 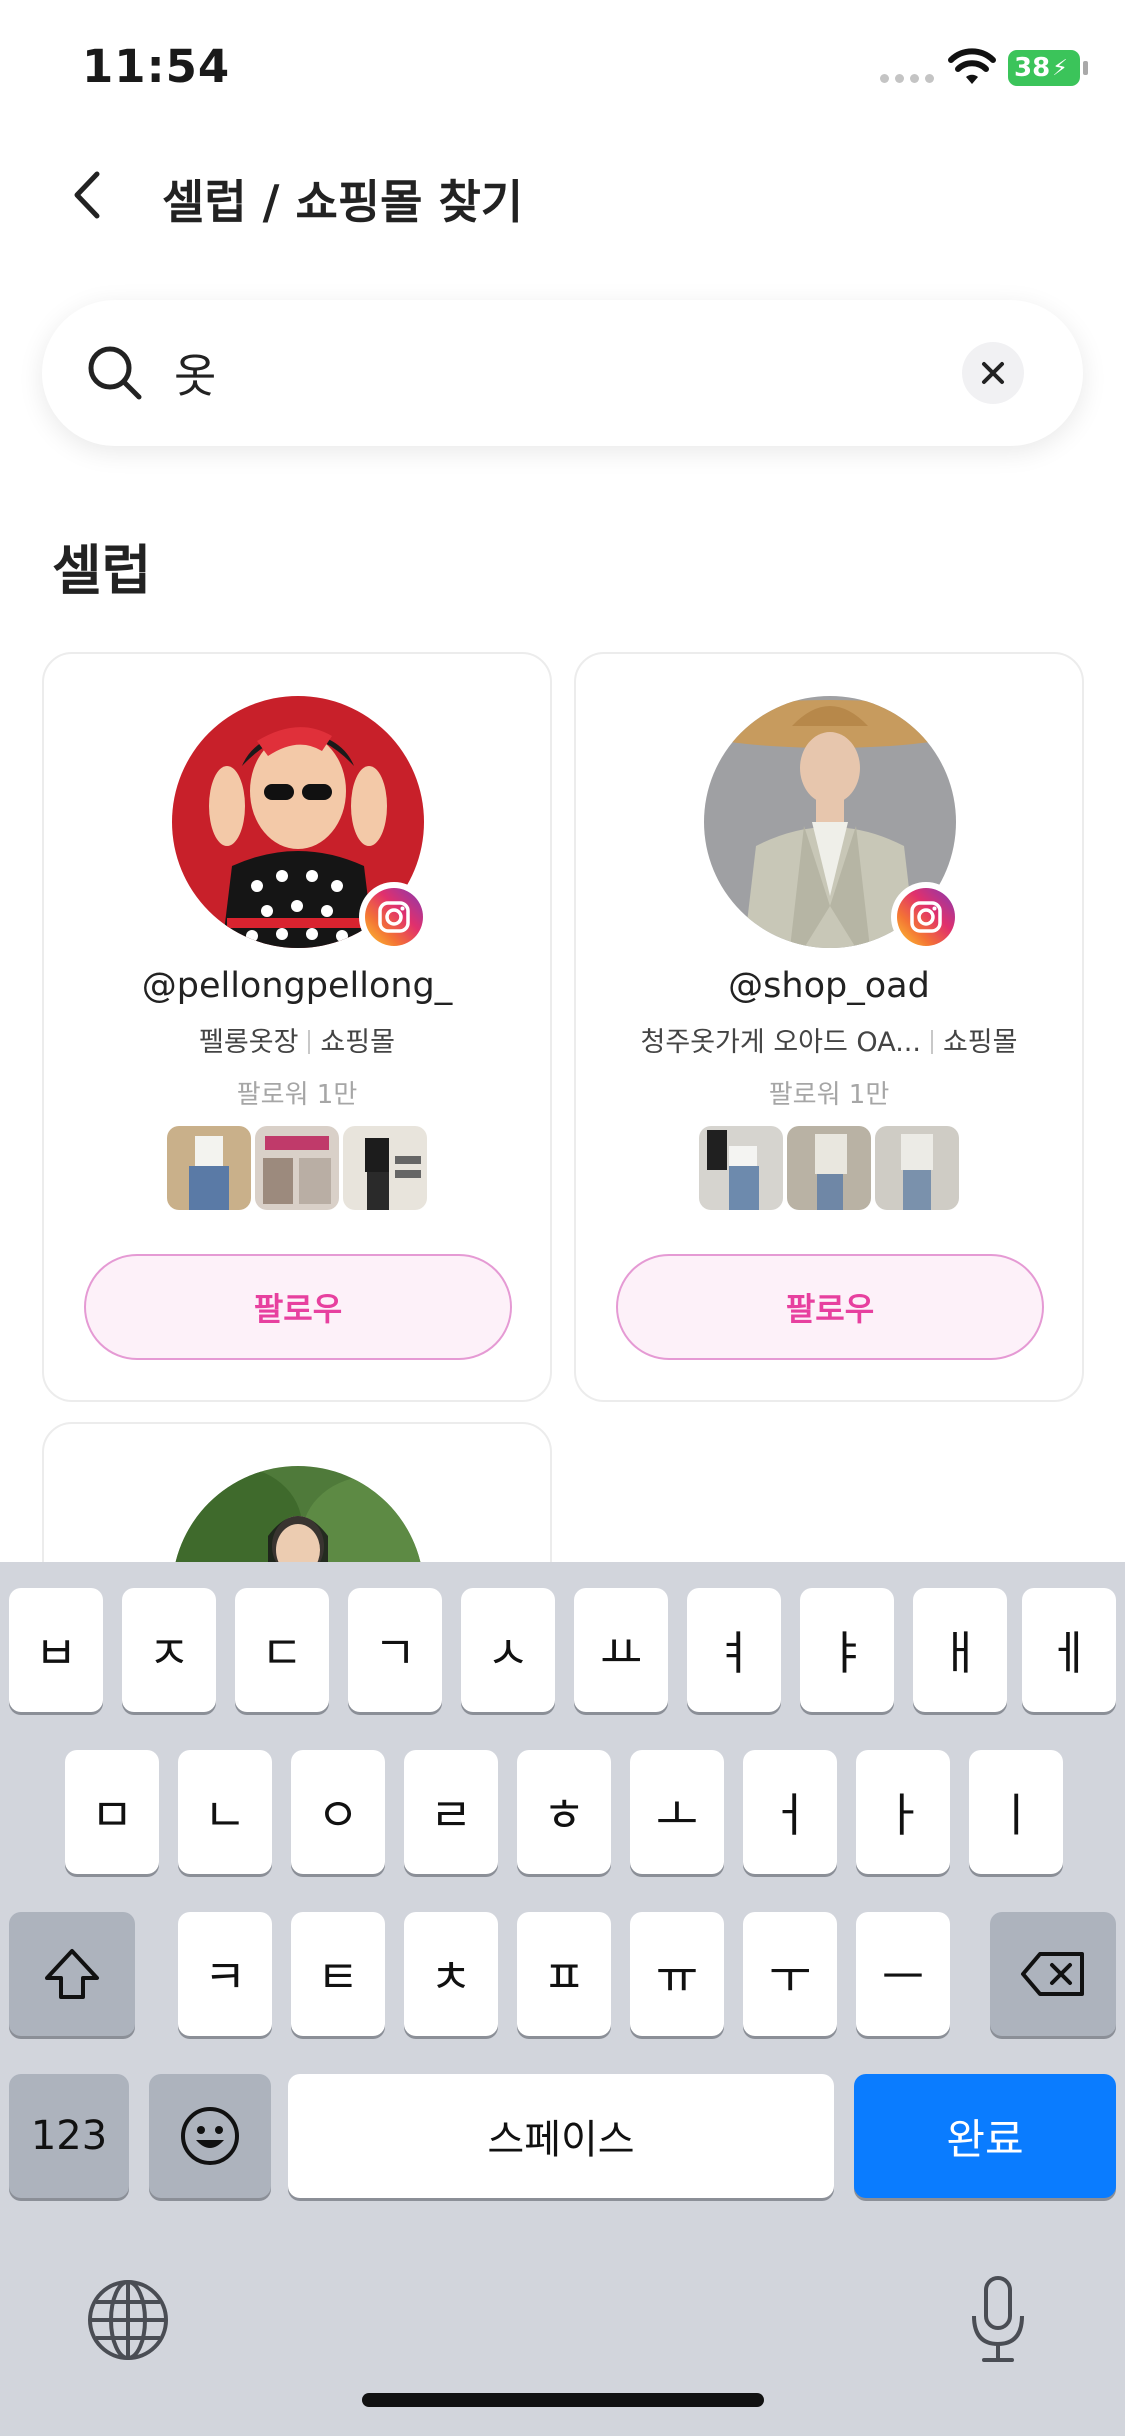 I want to click on celeb-card: @shop_oad 청주옷가게 오아드 OA... 쇼핑몰 팔로워 1만 팔로우, so click(x=829, y=1027).